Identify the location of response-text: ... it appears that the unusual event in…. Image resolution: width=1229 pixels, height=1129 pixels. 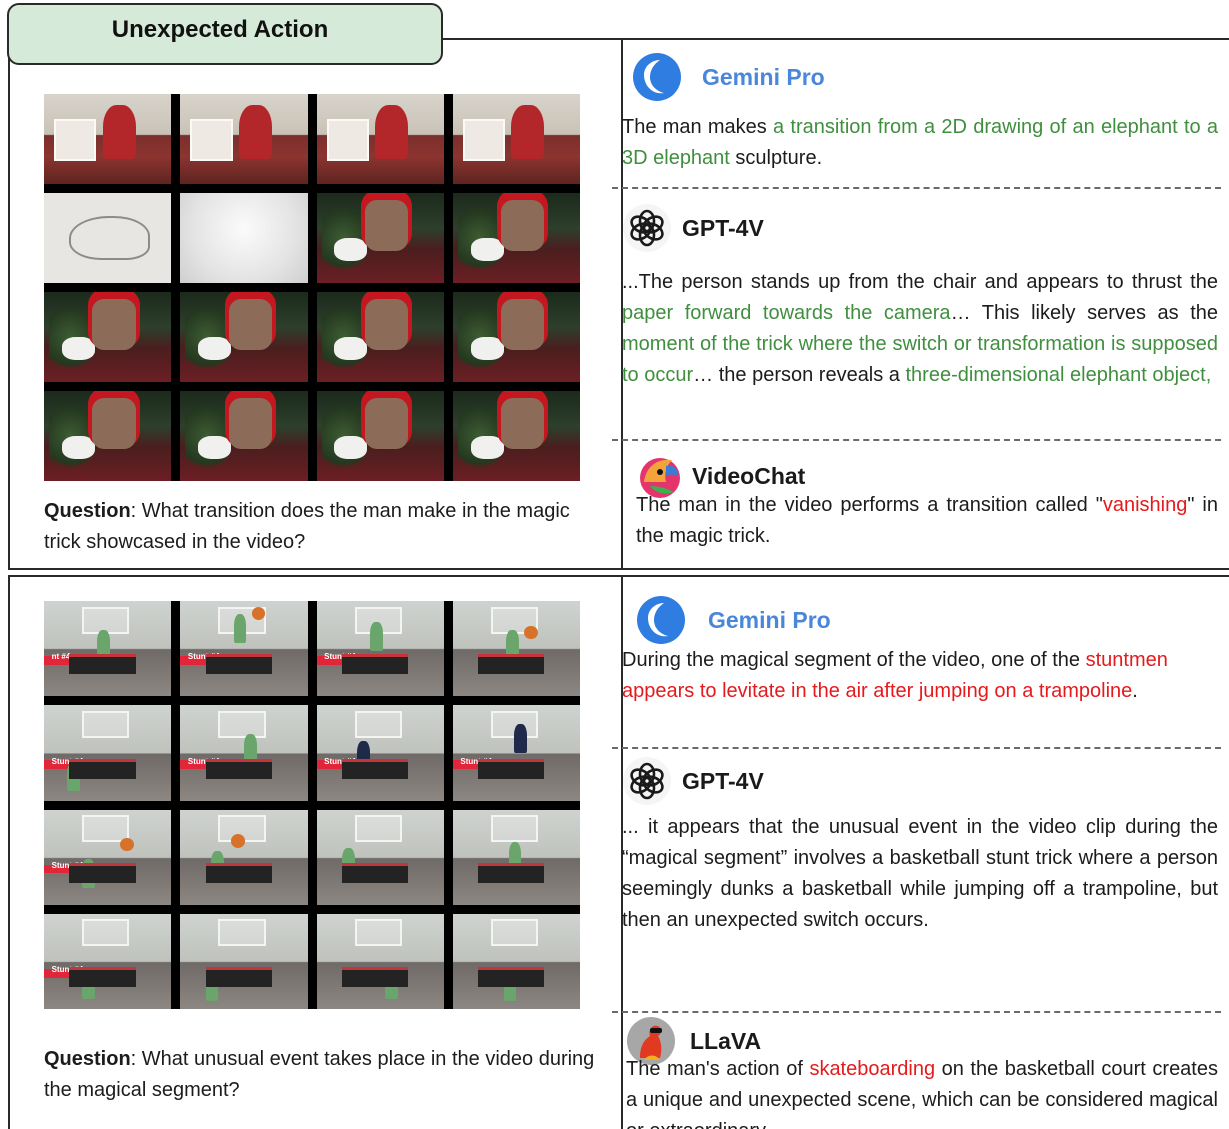
(920, 873).